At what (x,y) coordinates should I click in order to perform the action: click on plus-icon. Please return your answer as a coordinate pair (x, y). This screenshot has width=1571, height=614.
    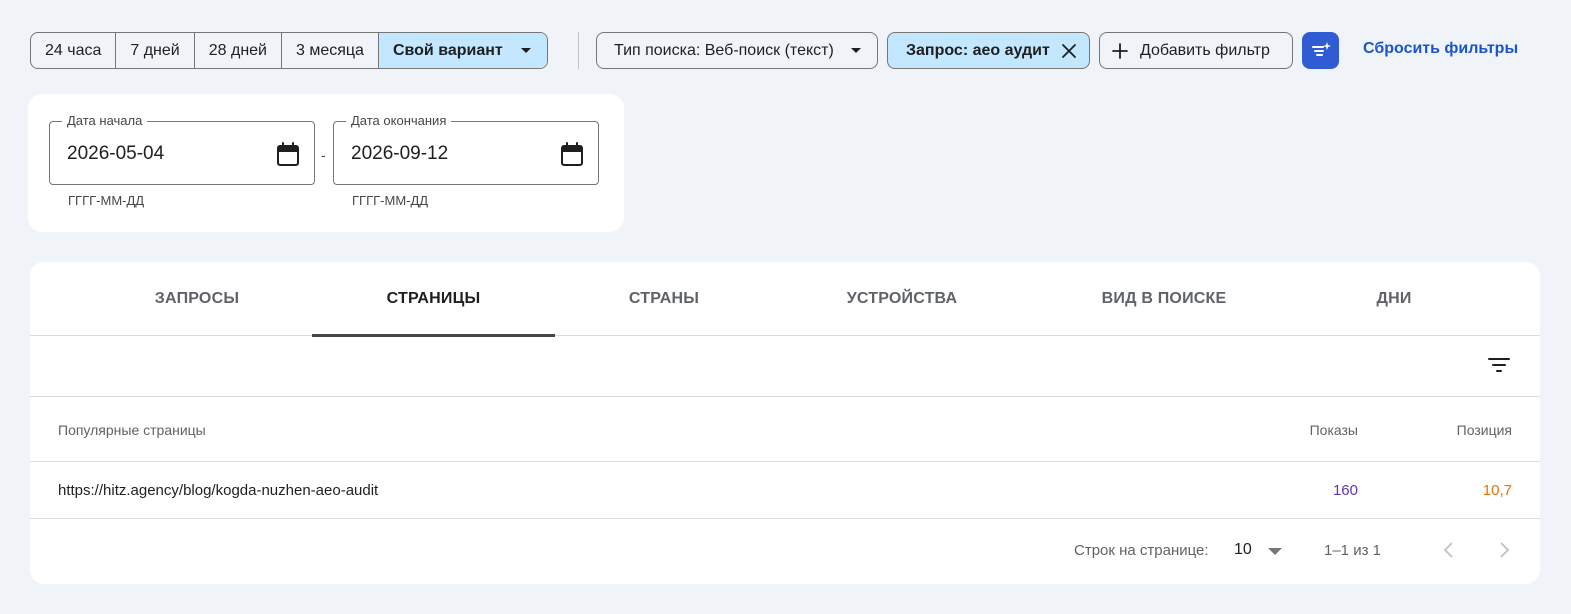
    Looking at the image, I should click on (1120, 50).